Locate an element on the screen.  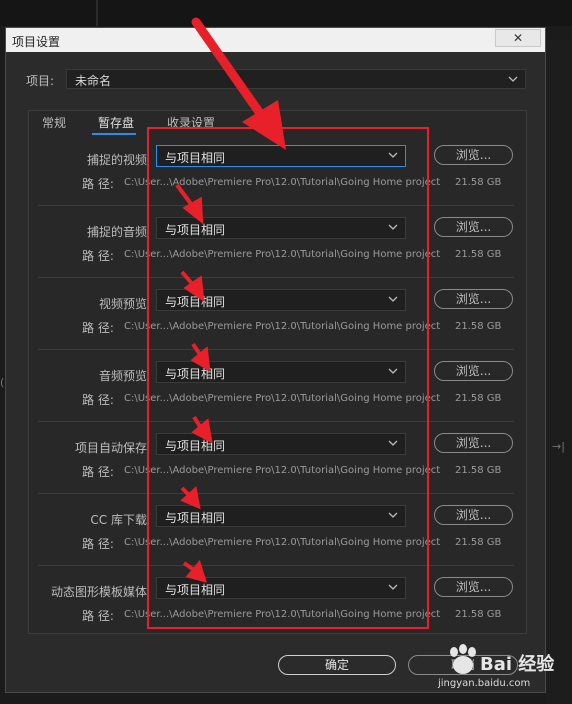
project-select-value: 未命名 is located at coordinates (93, 81).